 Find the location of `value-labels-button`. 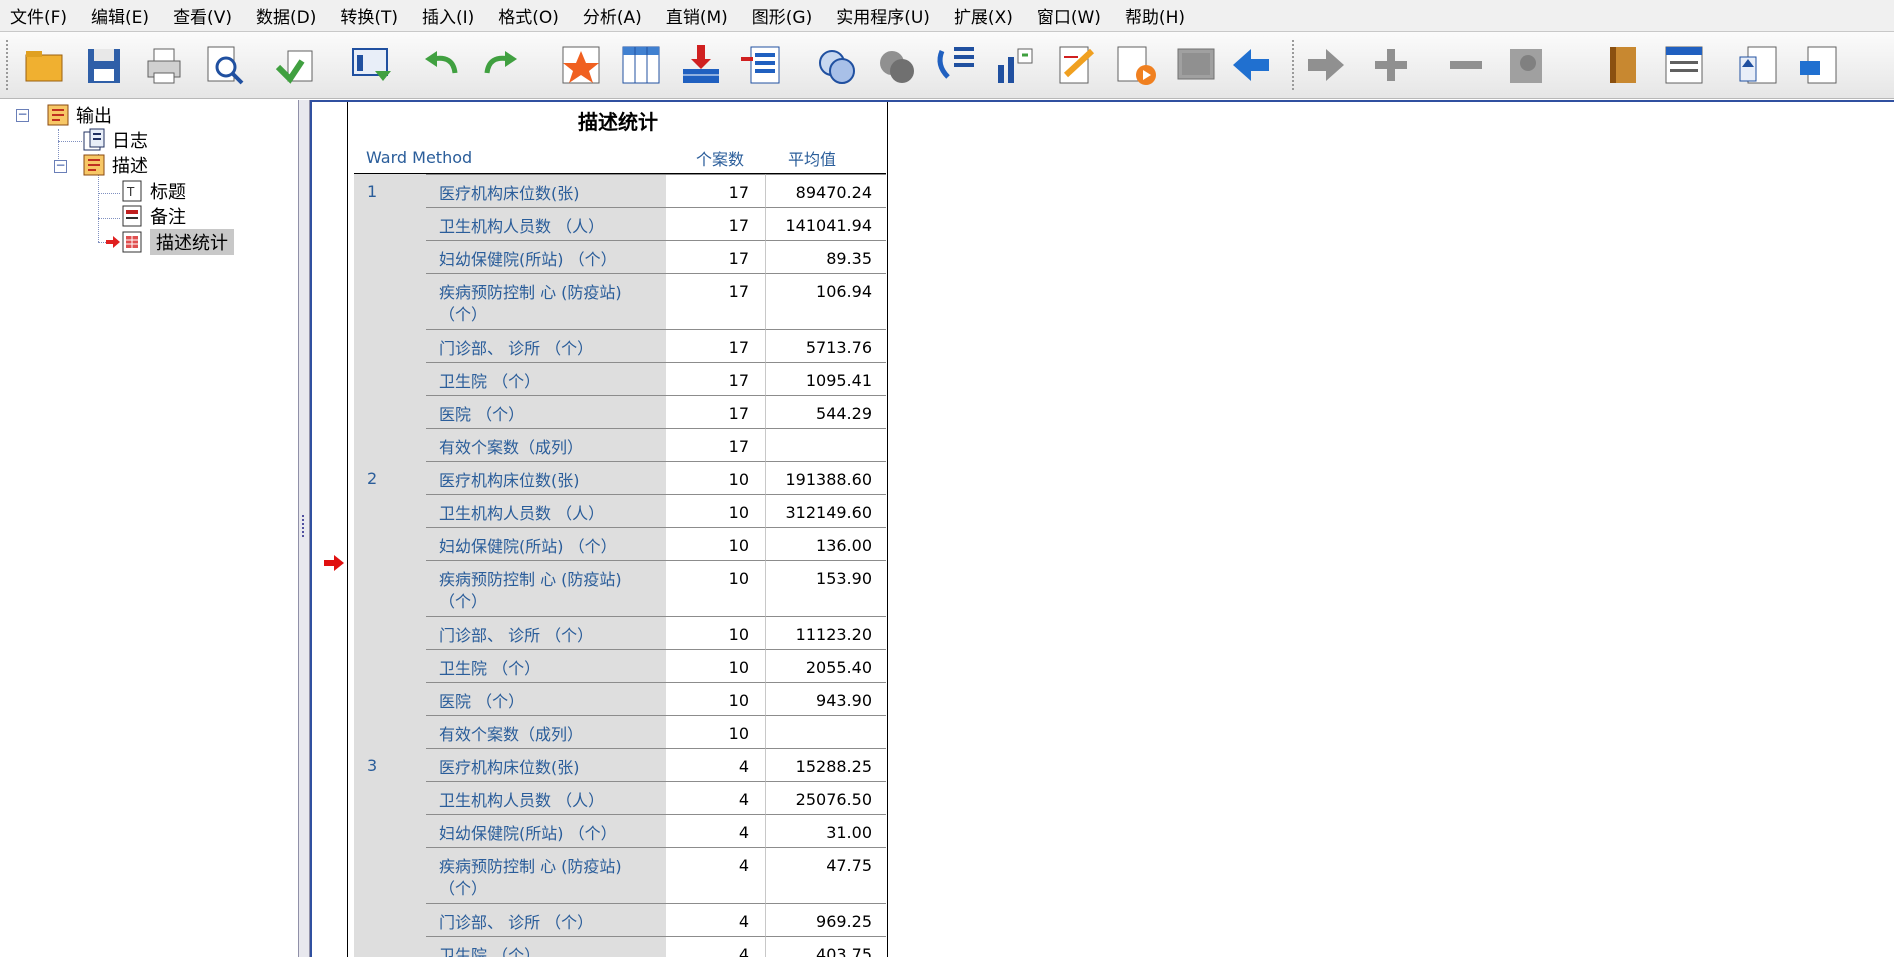

value-labels-button is located at coordinates (896, 65).